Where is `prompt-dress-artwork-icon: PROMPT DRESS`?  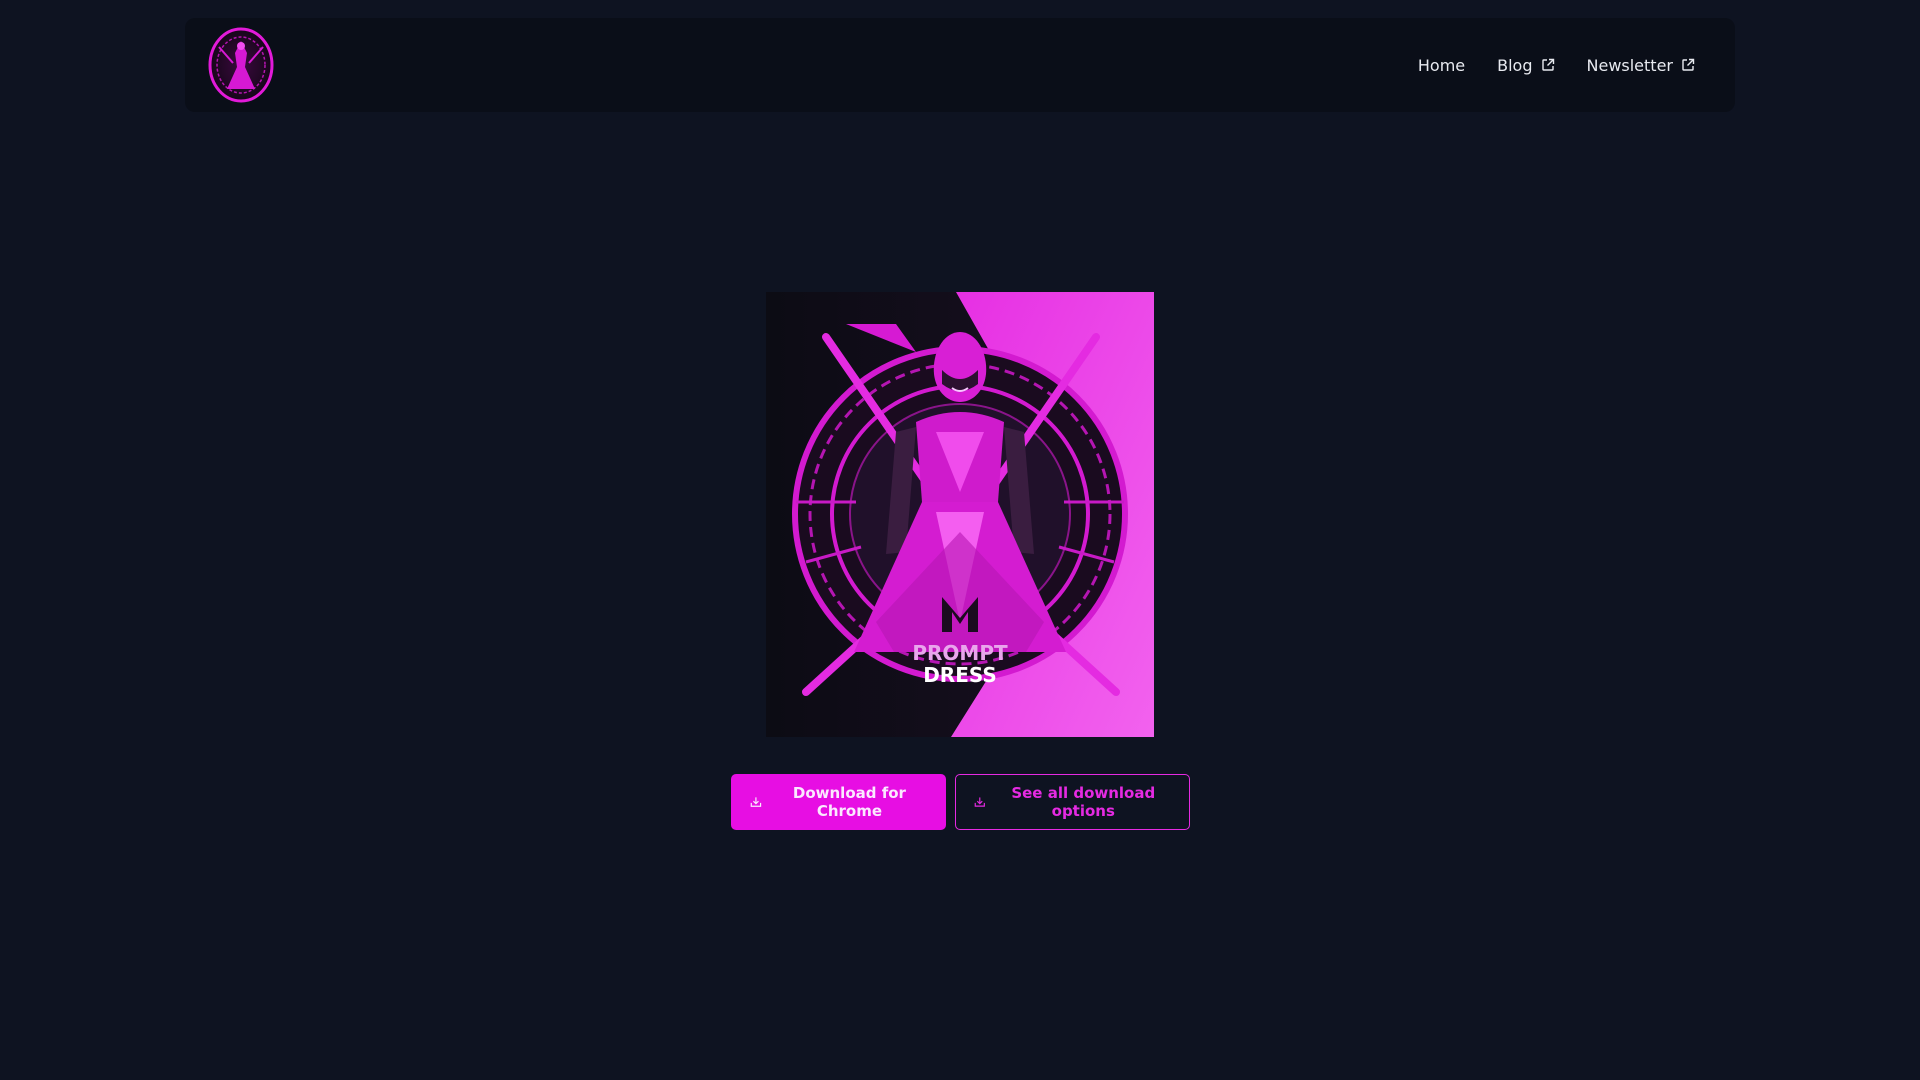
prompt-dress-artwork-icon: PROMPT DRESS is located at coordinates (960, 514).